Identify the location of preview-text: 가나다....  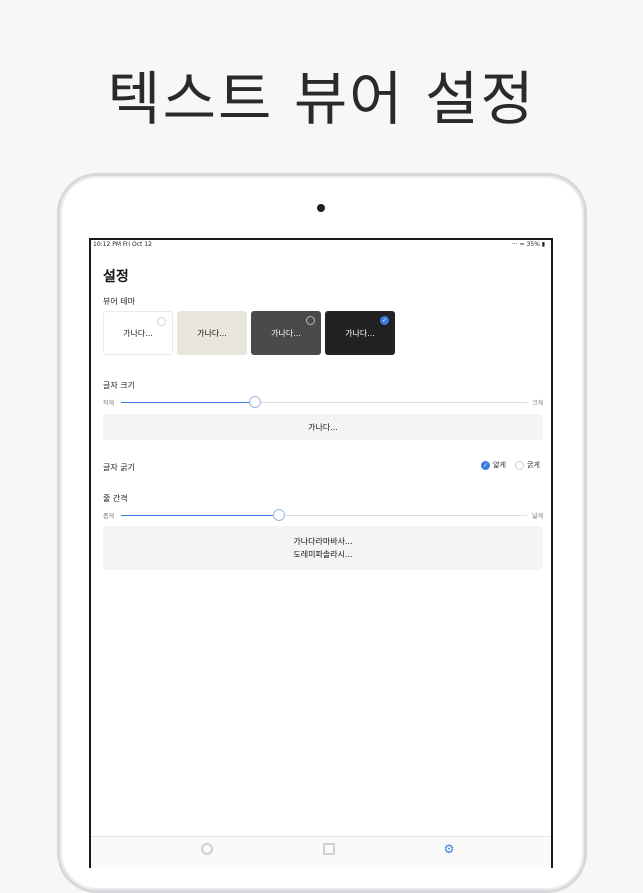
(323, 427).